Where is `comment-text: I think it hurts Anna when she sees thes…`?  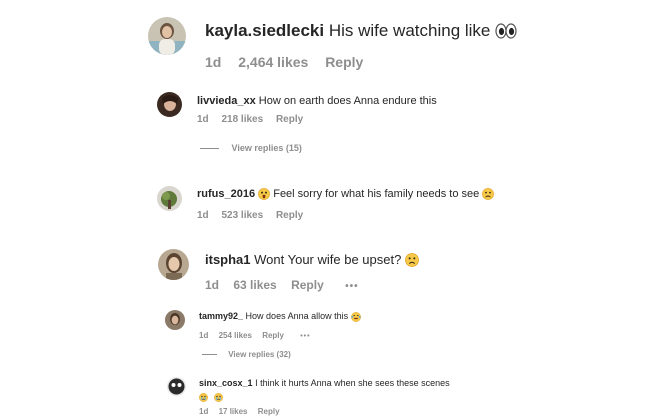
comment-text: I think it hurts Anna when she sees thes… is located at coordinates (352, 383).